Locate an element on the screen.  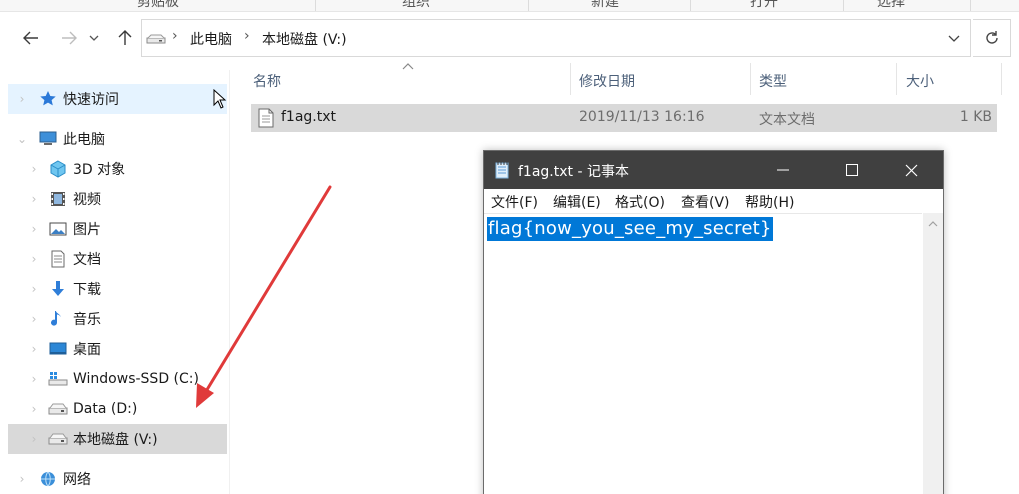
address-dropdown-icon is located at coordinates (954, 38).